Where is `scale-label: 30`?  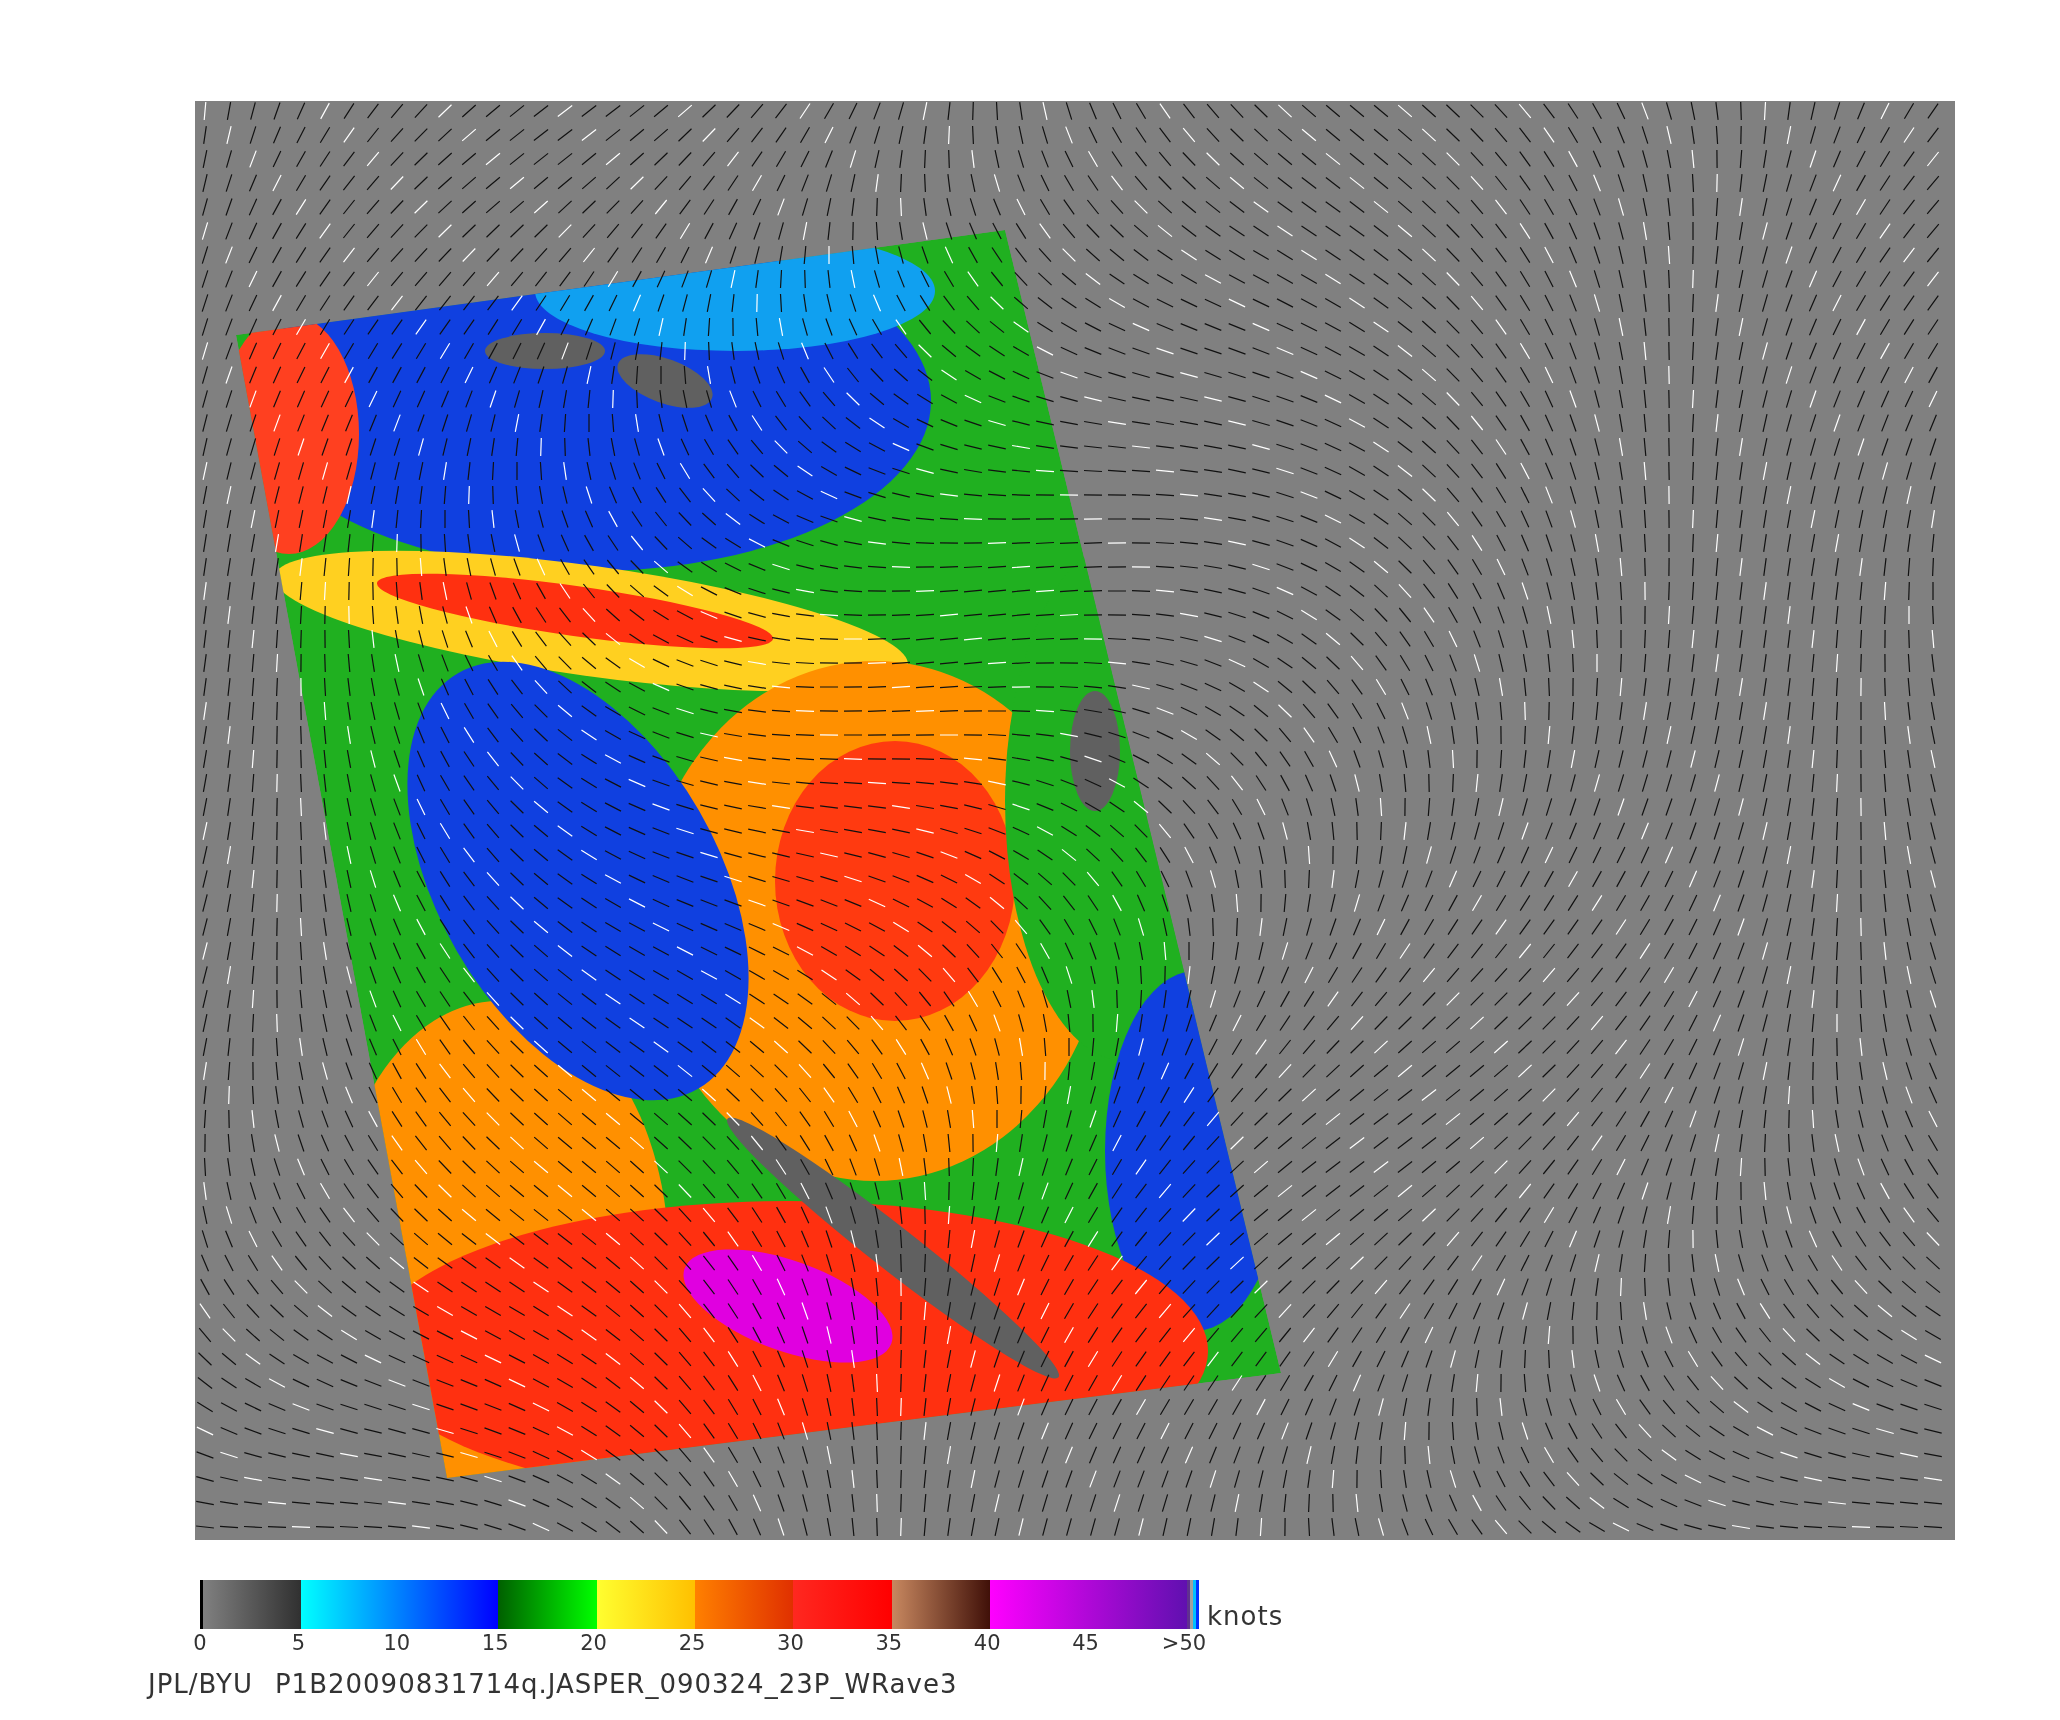 scale-label: 30 is located at coordinates (790, 1643).